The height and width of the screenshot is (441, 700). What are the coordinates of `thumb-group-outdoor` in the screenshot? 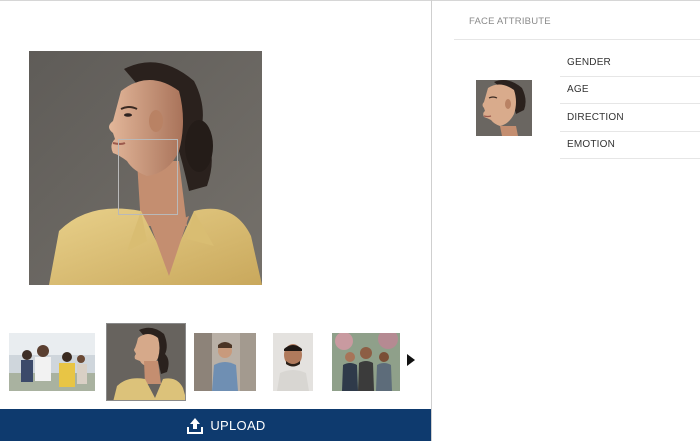 It's located at (52, 362).